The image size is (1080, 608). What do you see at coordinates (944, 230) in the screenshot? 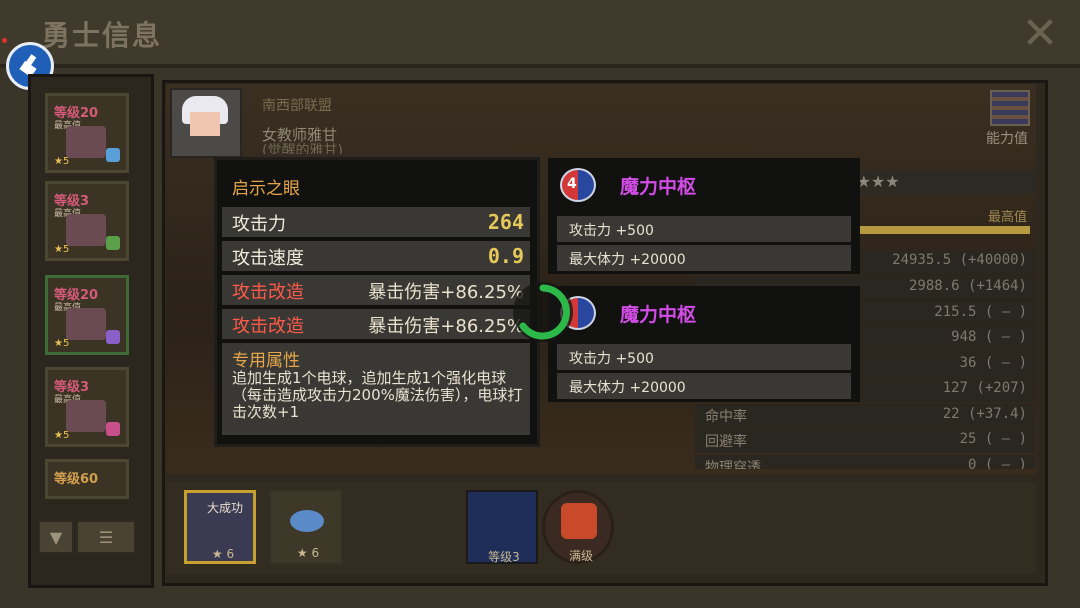
I see `exp-bar` at bounding box center [944, 230].